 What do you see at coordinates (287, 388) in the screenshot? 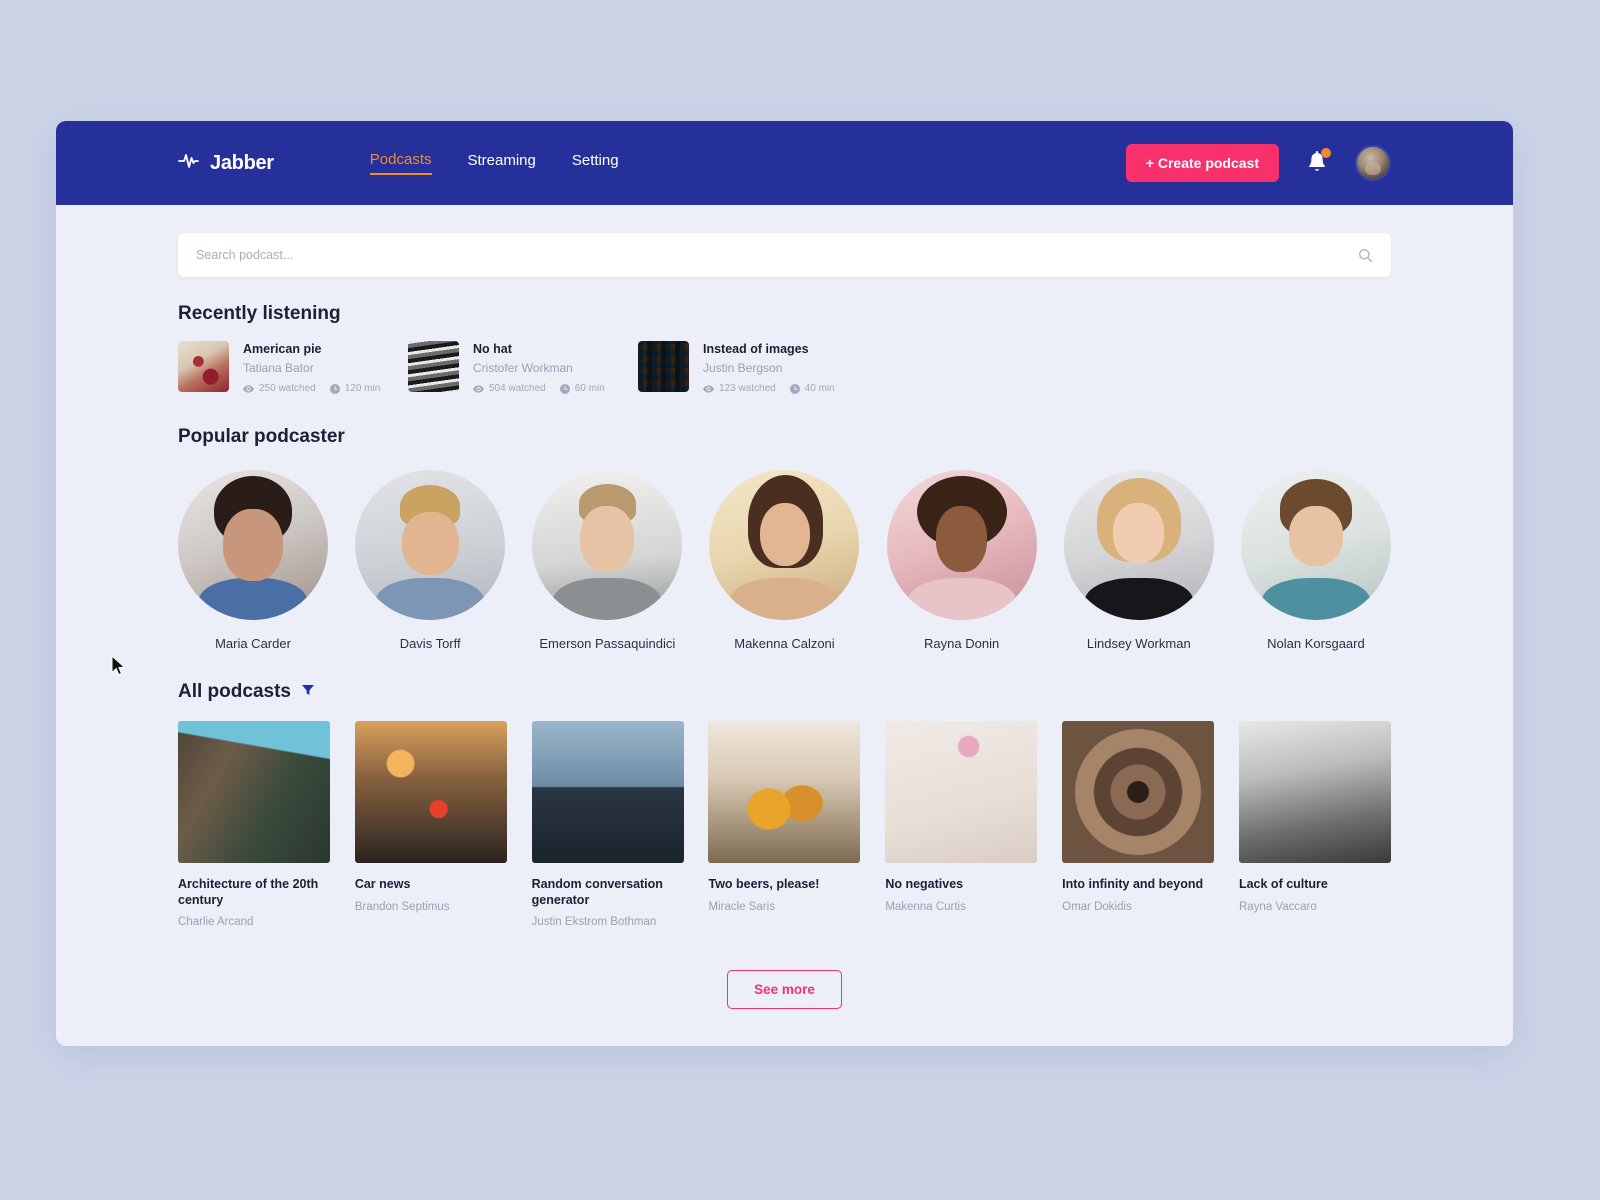
I see `watched-count: 250 watched` at bounding box center [287, 388].